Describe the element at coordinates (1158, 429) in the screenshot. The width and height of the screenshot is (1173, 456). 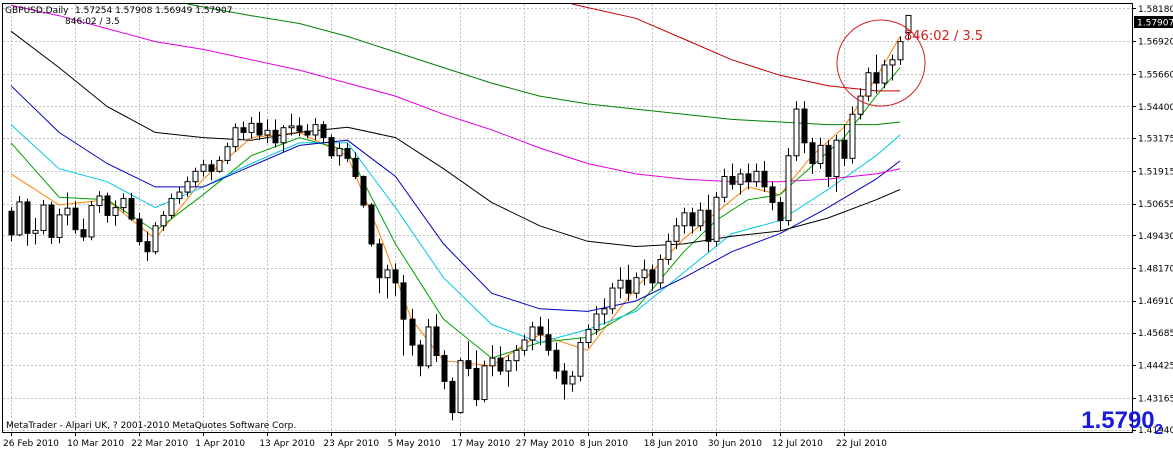
I see `bid-price-sub: 2` at that location.